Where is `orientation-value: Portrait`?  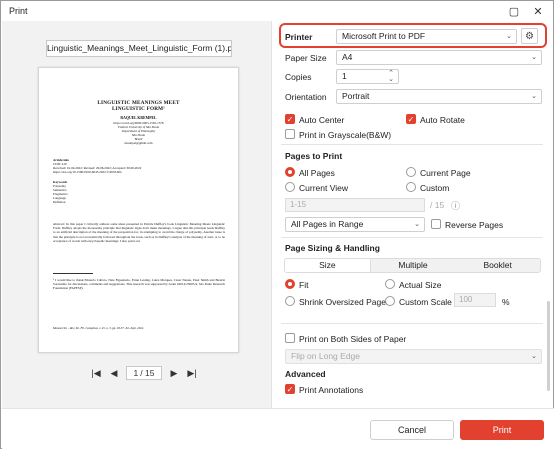
orientation-value: Portrait is located at coordinates (356, 96).